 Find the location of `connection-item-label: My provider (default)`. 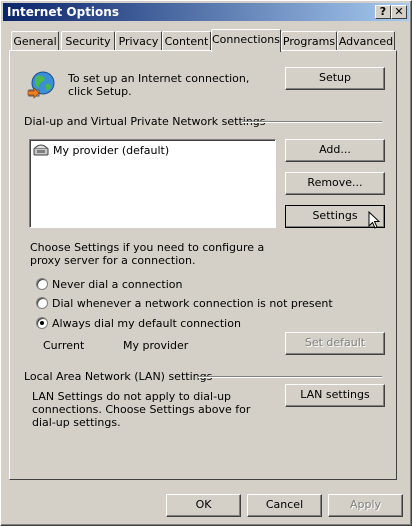

connection-item-label: My provider (default) is located at coordinates (111, 150).